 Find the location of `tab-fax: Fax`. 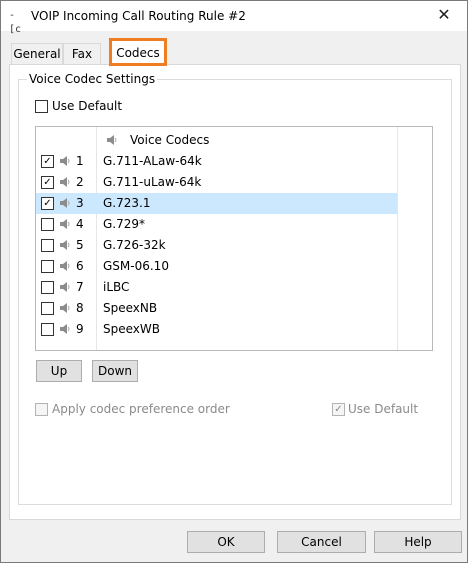

tab-fax: Fax is located at coordinates (82, 53).